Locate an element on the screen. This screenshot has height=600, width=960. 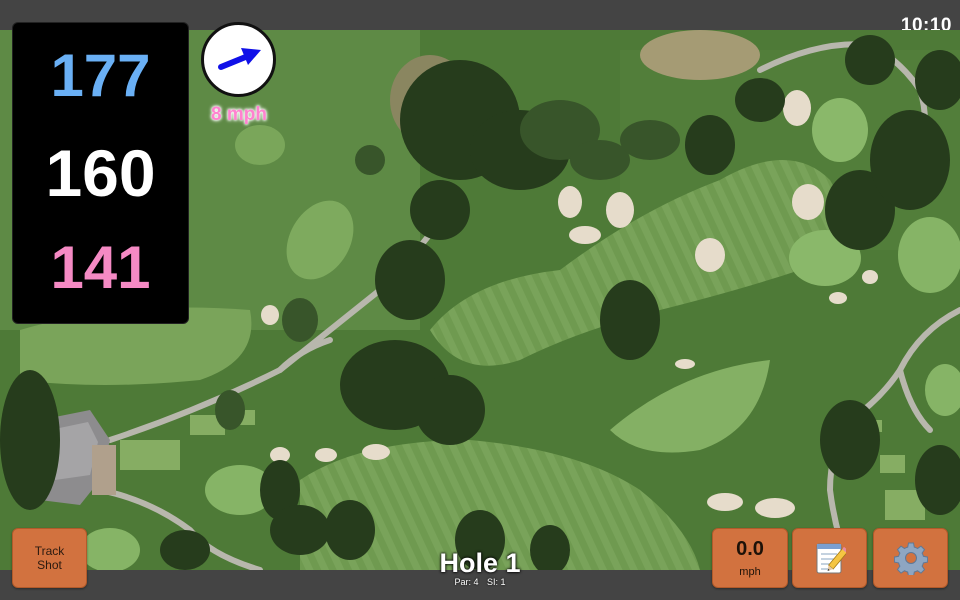
speed-value: 0.0 is located at coordinates (750, 549).